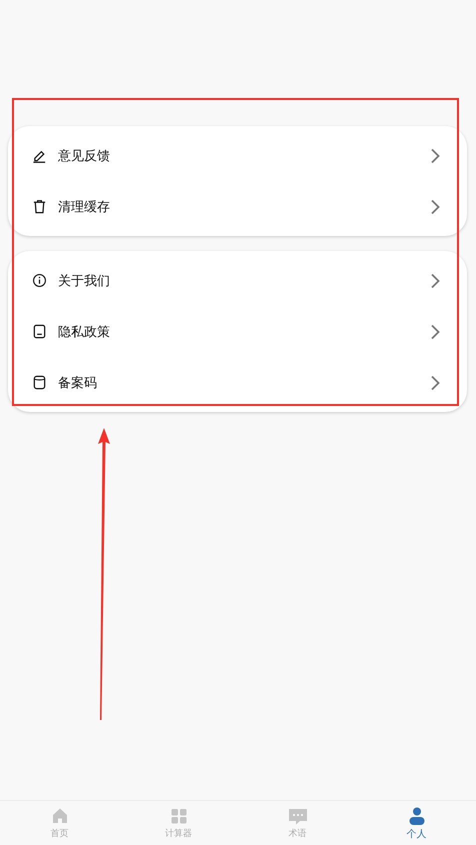 The width and height of the screenshot is (476, 845). I want to click on cylinder-icon, so click(39, 382).